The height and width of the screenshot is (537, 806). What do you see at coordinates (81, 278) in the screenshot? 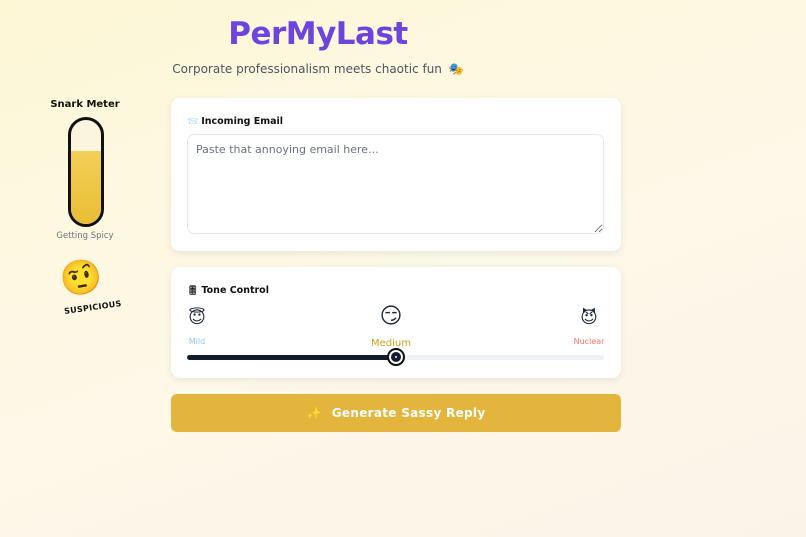
I see `suspicious-face-icon: 🤨` at bounding box center [81, 278].